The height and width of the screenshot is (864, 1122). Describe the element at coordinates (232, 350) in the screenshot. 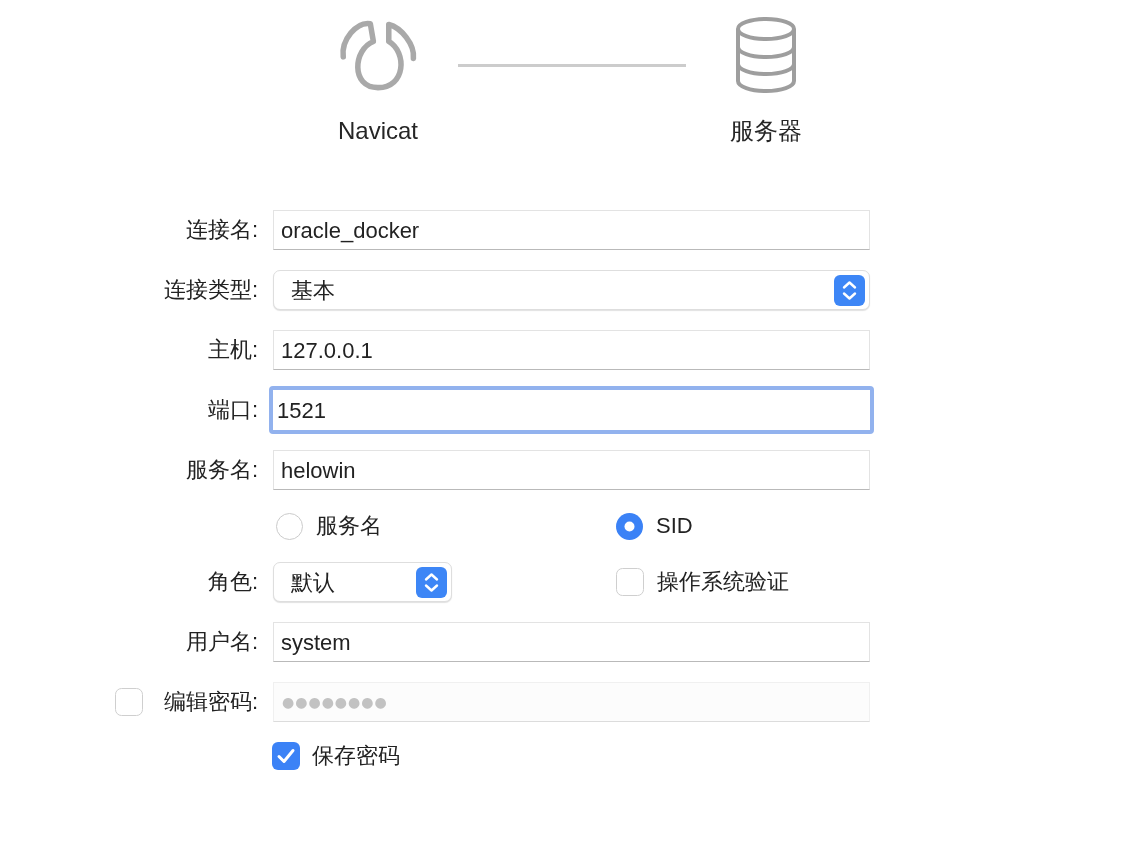

I see `field-label: 主机:` at that location.